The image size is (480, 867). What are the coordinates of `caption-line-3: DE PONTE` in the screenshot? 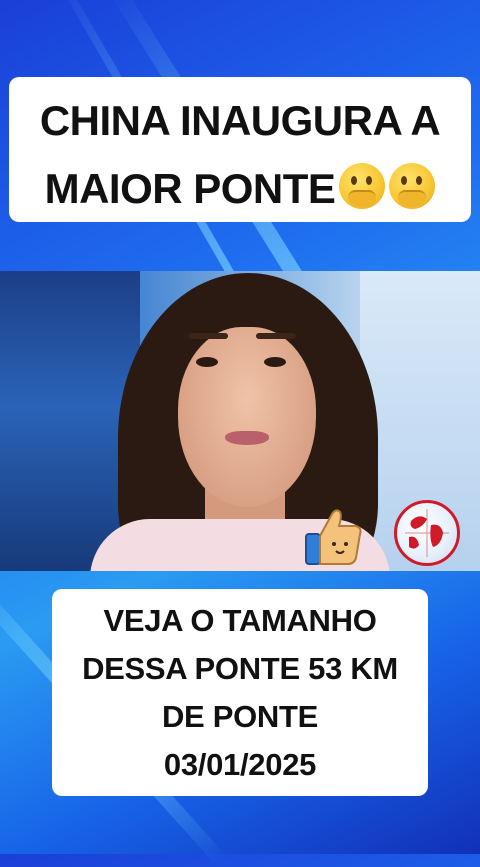 It's located at (240, 716).